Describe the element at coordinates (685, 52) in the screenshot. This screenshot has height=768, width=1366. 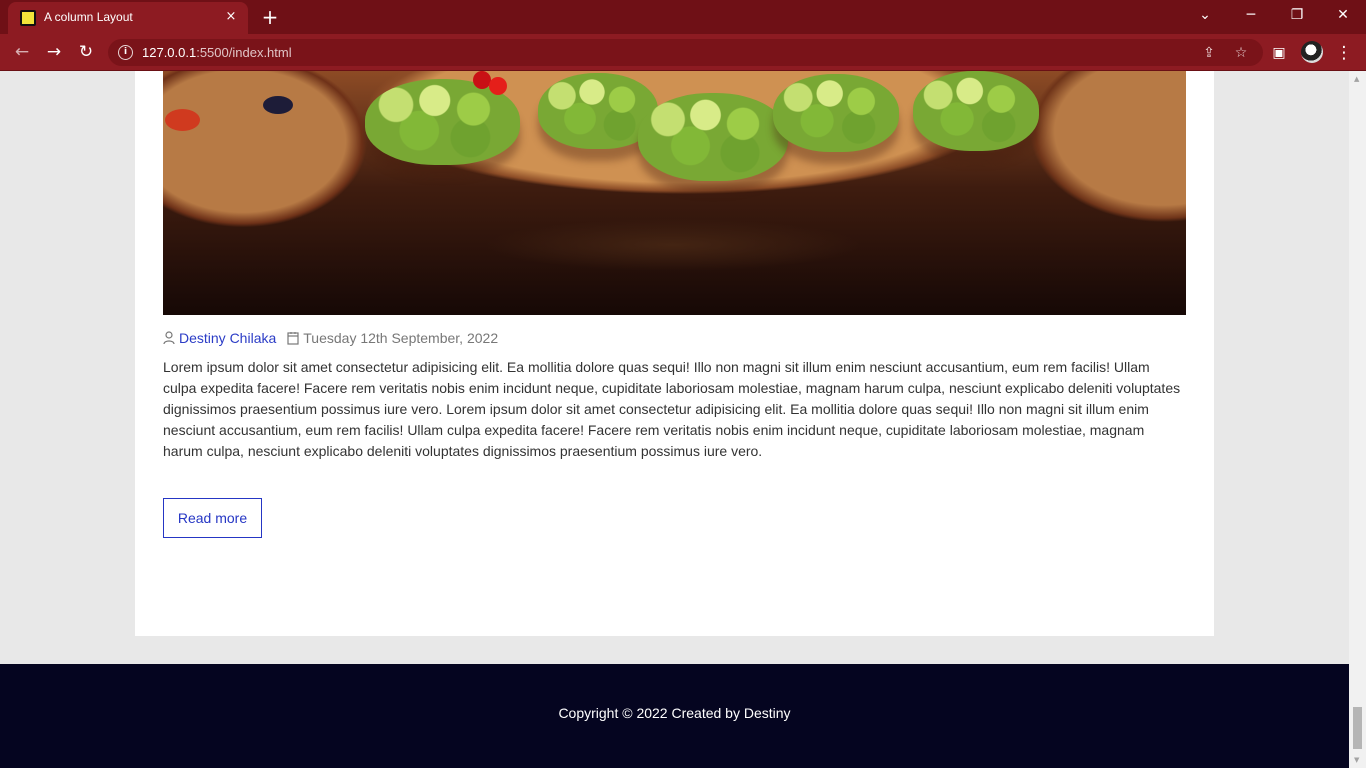
I see `address-bar: i 127.0.0.1:5500/index.html ⇪ ☆` at that location.